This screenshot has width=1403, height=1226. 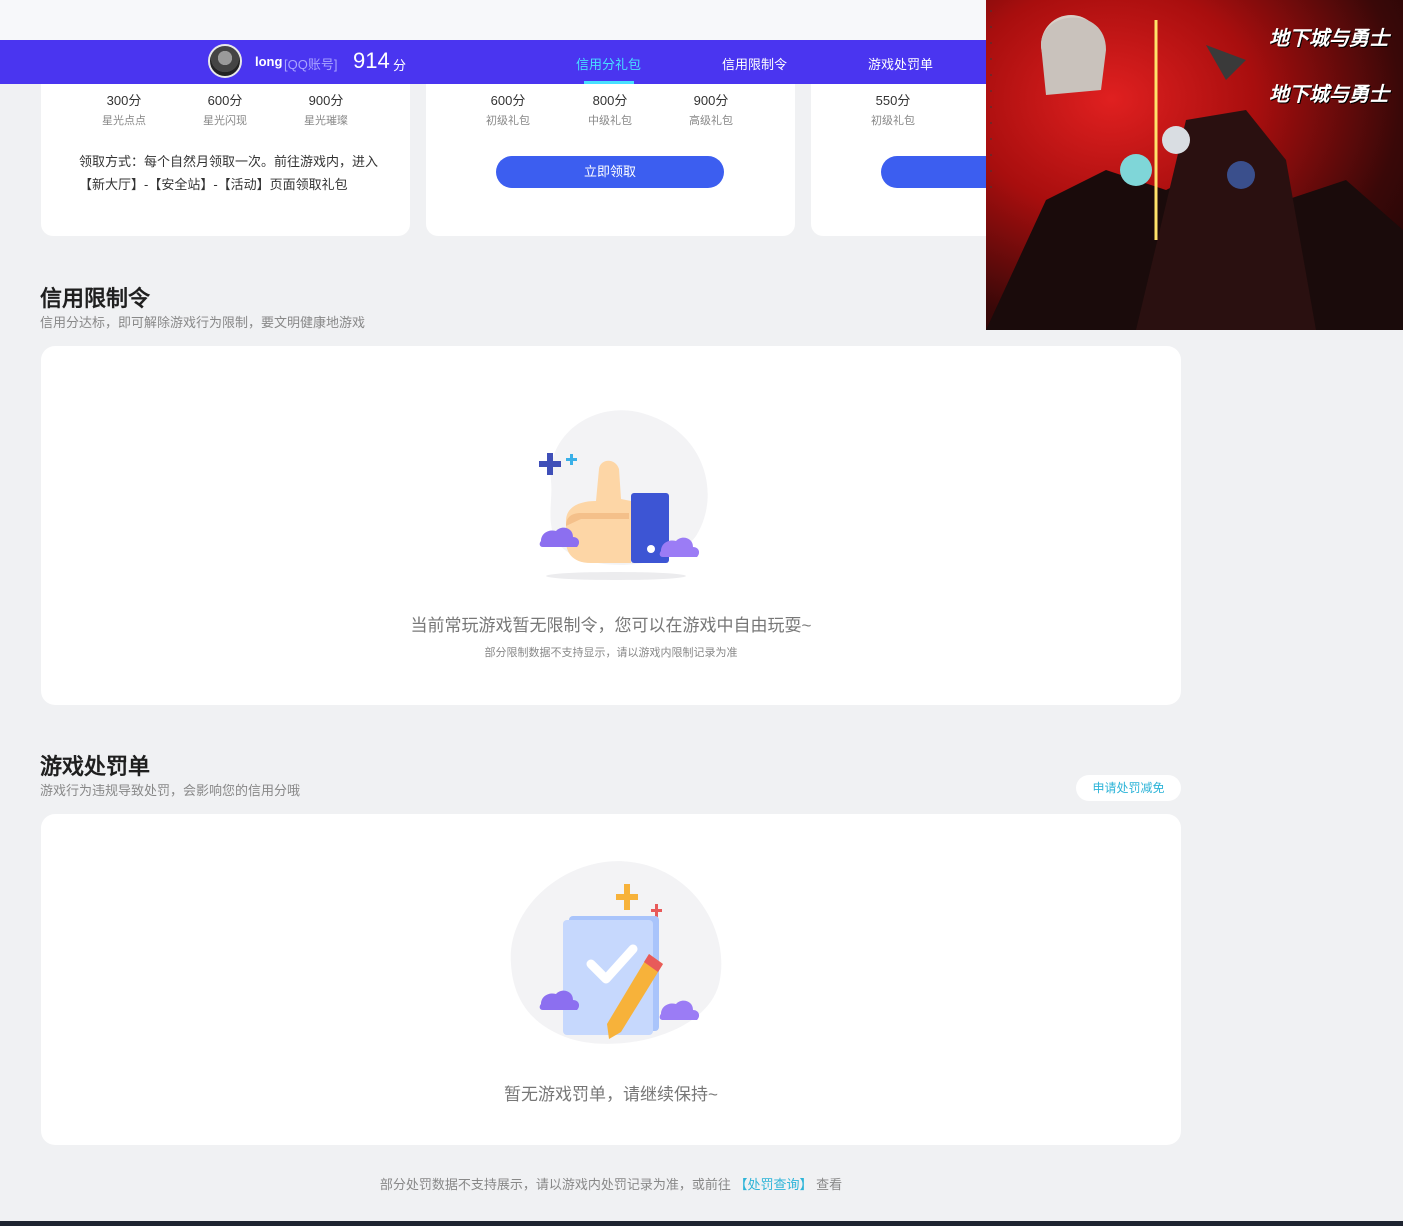 I want to click on claim-now-button: 立即领取, so click(x=610, y=172).